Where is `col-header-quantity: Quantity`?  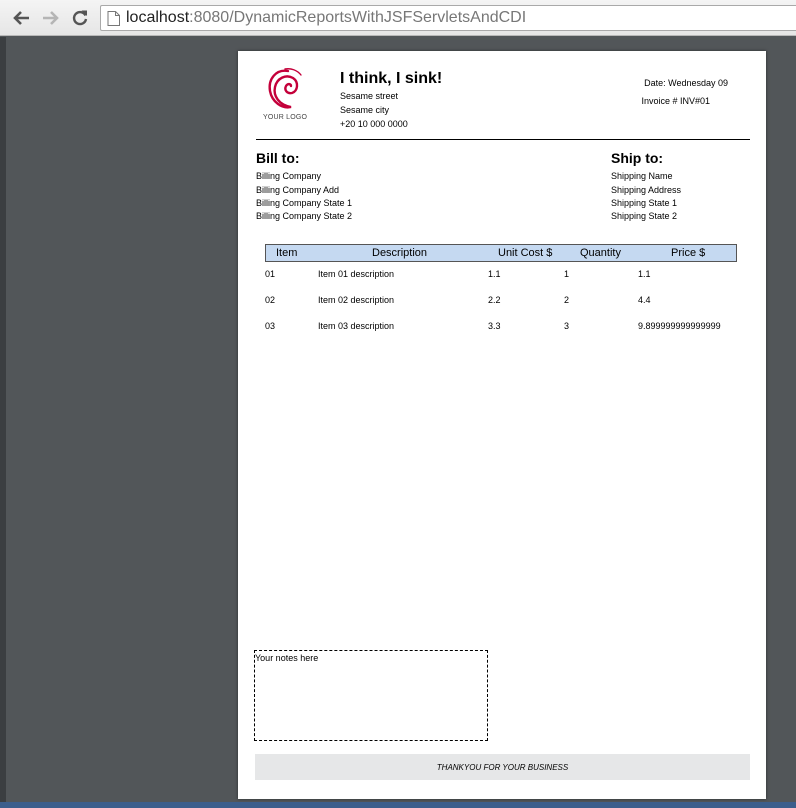 col-header-quantity: Quantity is located at coordinates (600, 253).